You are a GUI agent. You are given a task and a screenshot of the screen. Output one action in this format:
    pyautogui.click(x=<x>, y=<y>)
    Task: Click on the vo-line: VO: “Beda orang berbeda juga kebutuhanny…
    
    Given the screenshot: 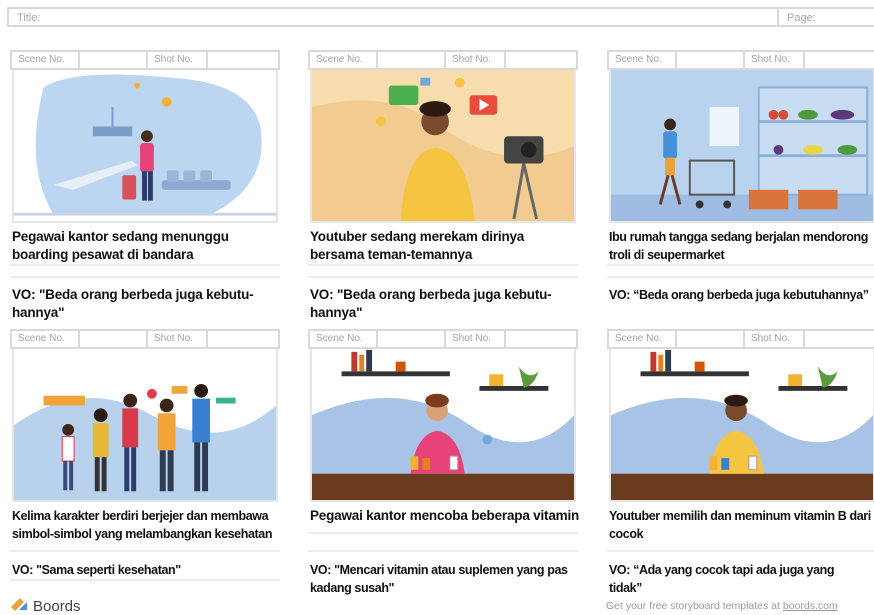 What is the action you would take?
    pyautogui.click(x=739, y=295)
    